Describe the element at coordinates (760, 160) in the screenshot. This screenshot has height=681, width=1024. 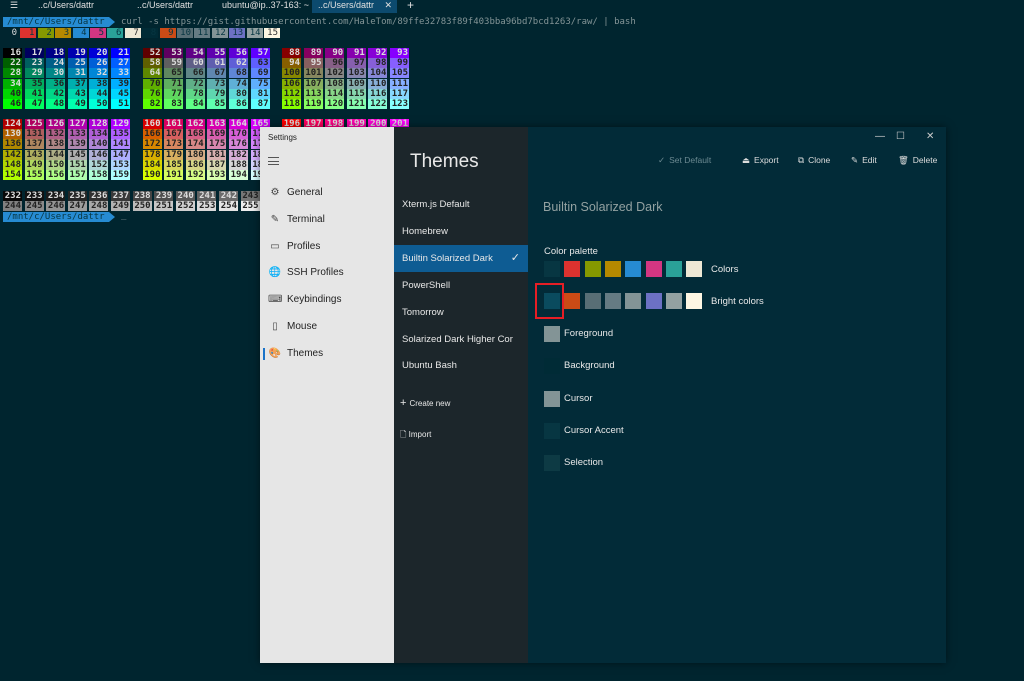
I see `export-button: ⏏ Export` at that location.